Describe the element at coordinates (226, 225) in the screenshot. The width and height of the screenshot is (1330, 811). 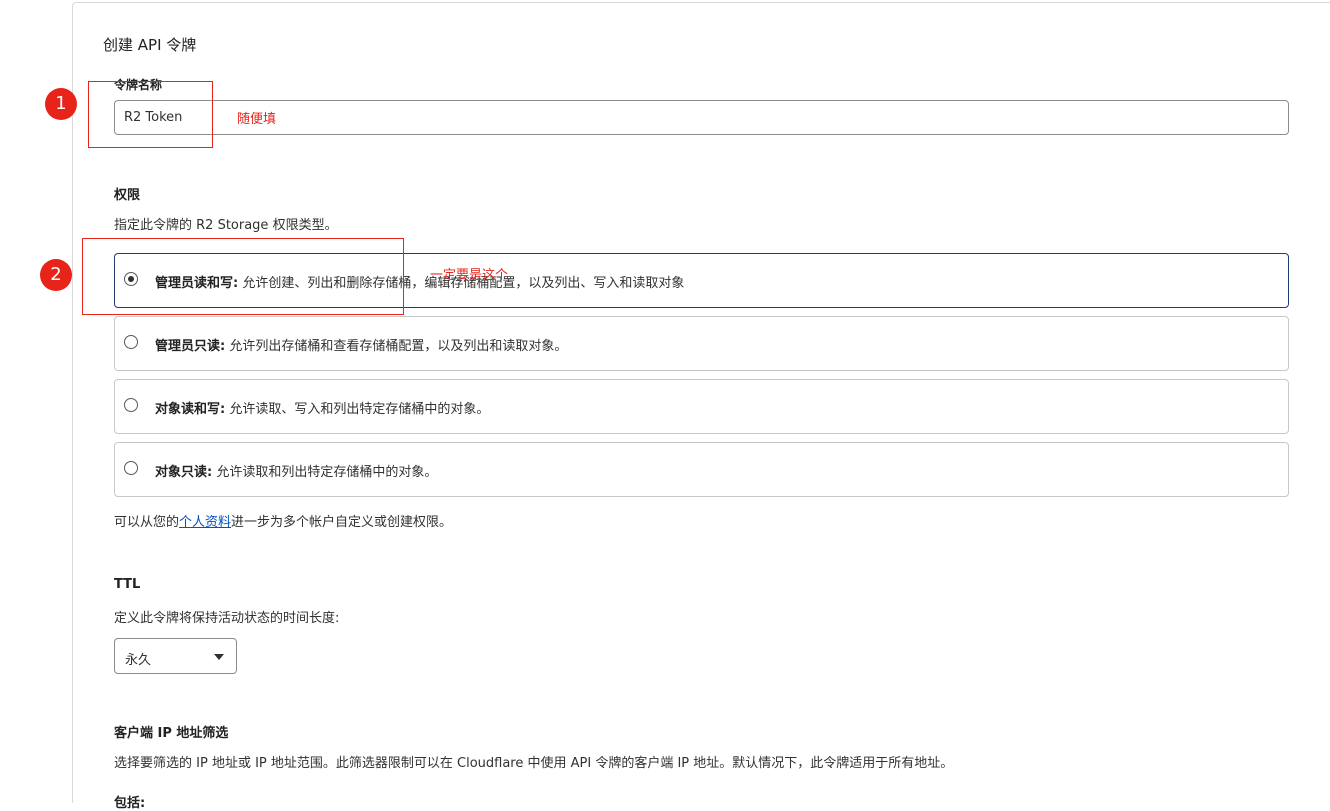
I see `permissions-description: 指定此令牌的 R2 Storage 权限类型。` at that location.